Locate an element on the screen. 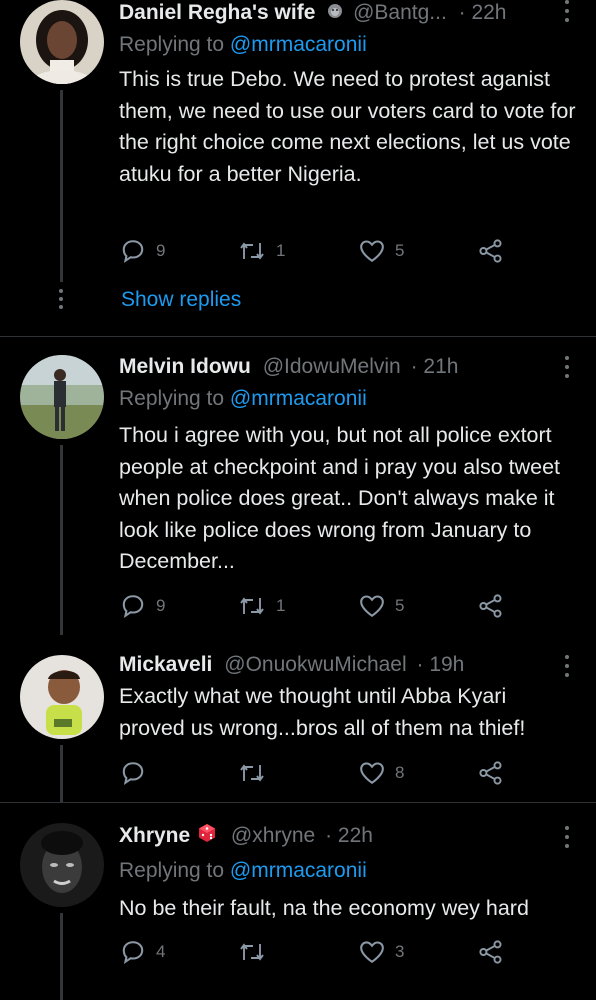 This screenshot has height=1000, width=596. like-count: 3 is located at coordinates (400, 951).